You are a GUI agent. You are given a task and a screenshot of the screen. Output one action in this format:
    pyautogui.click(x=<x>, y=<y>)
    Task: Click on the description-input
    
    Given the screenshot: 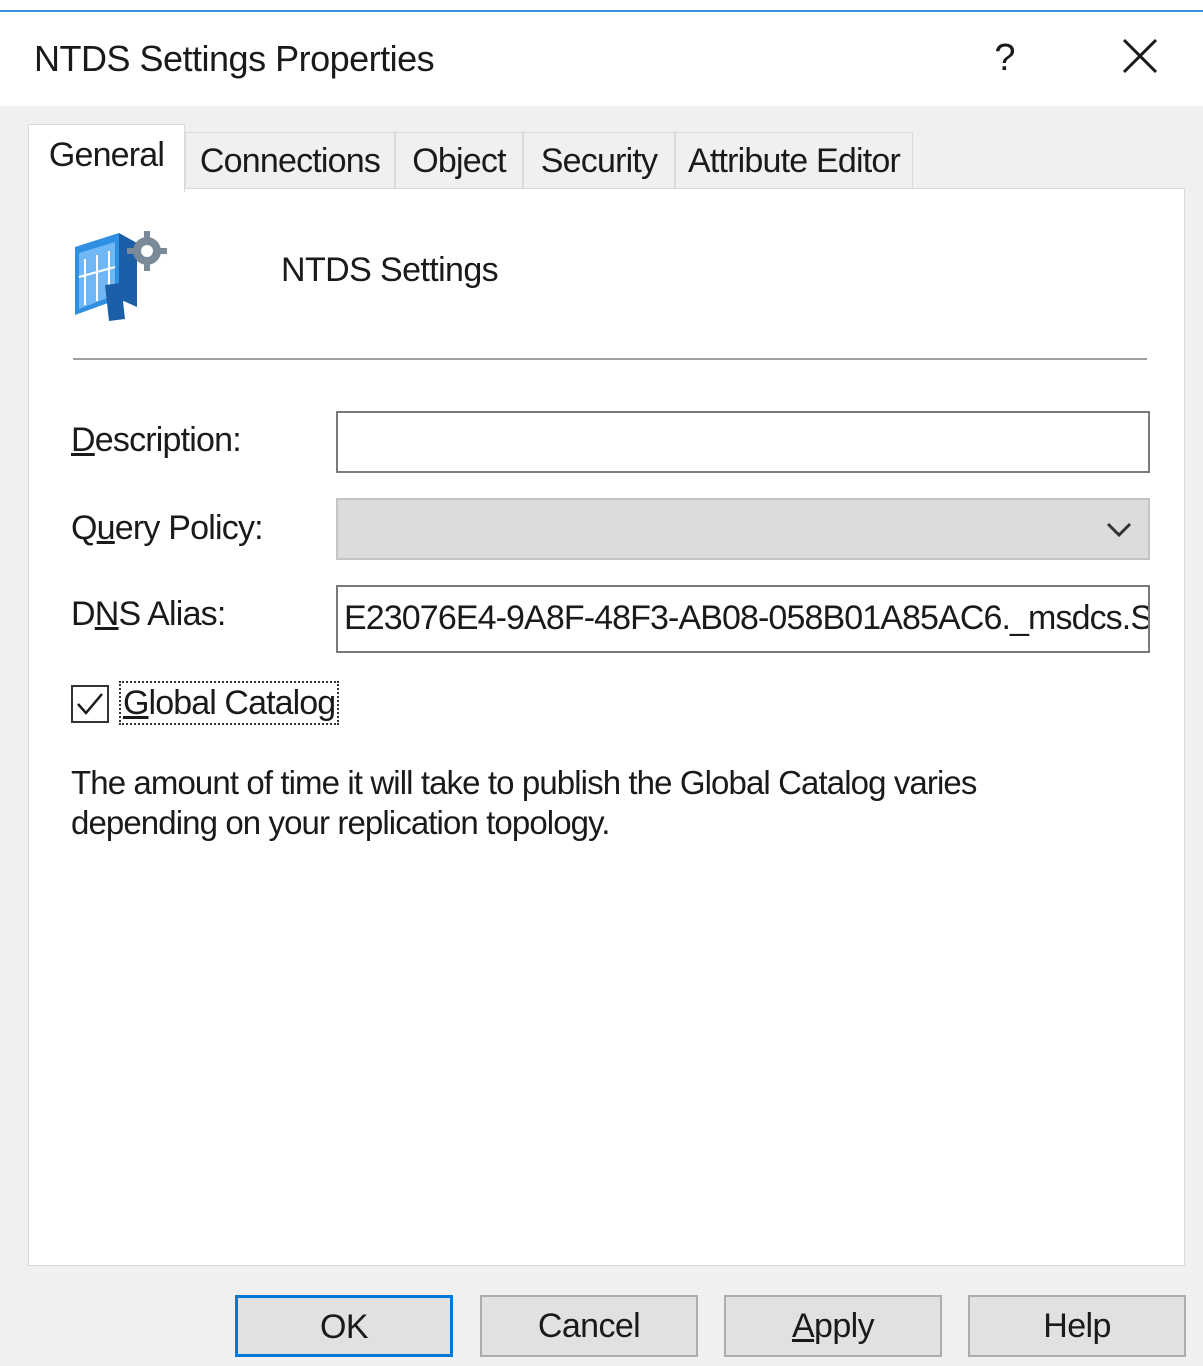 What is the action you would take?
    pyautogui.click(x=743, y=442)
    